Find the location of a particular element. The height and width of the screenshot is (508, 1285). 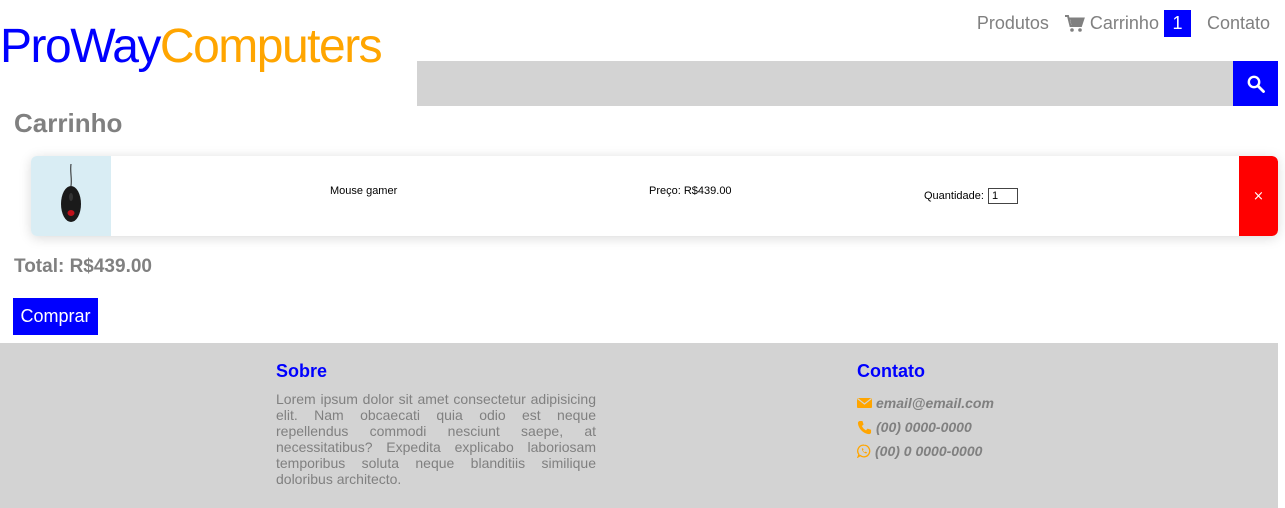

product-name: Mouse gamer is located at coordinates (364, 191).